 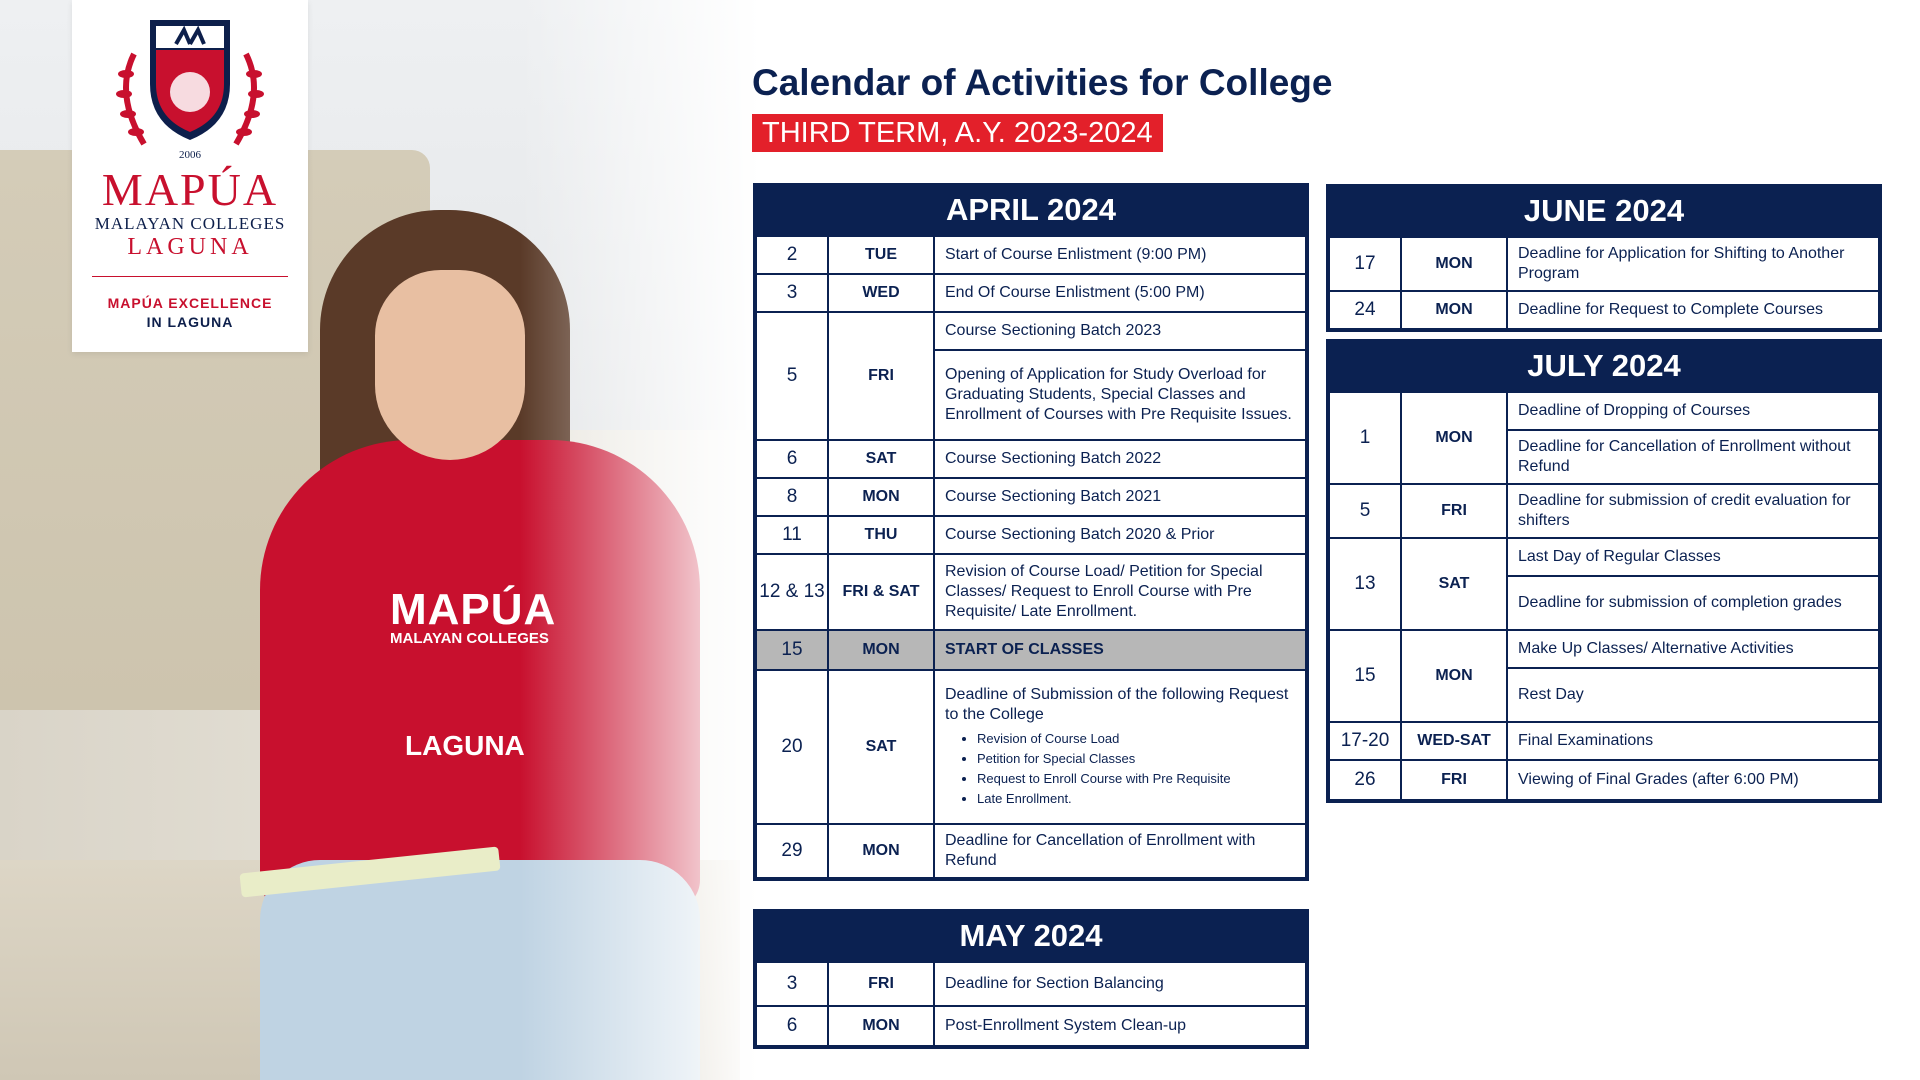 I want to click on page-title: Calendar of Activities for College, so click(x=1042, y=82).